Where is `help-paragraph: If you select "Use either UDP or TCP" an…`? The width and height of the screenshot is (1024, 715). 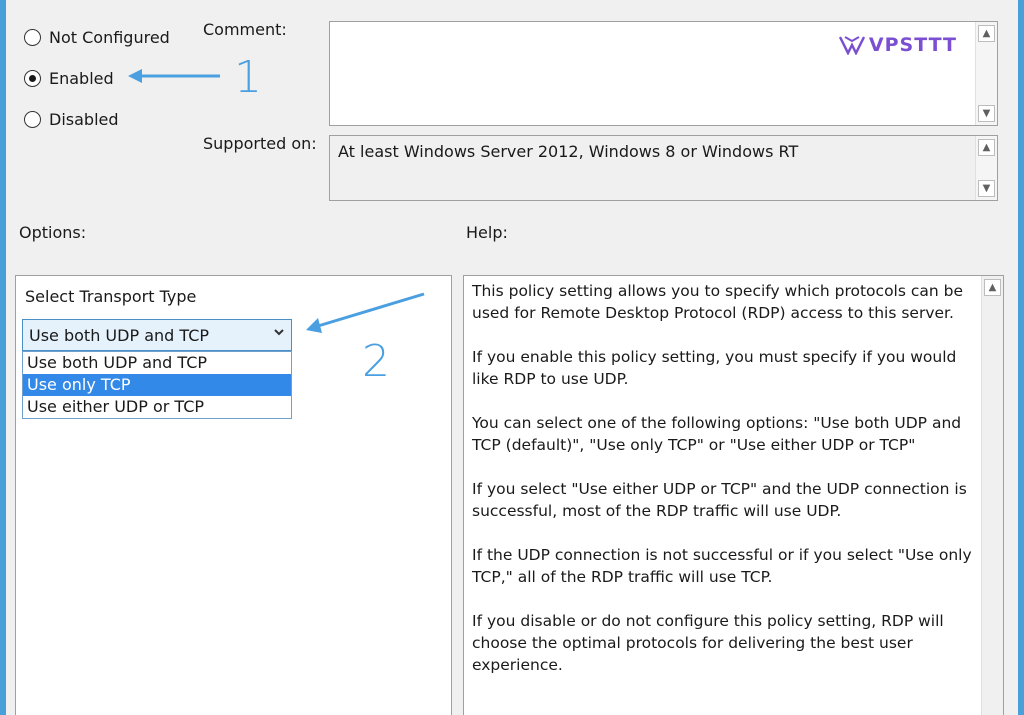
help-paragraph: If you select "Use either UDP or TCP" an… is located at coordinates (719, 500).